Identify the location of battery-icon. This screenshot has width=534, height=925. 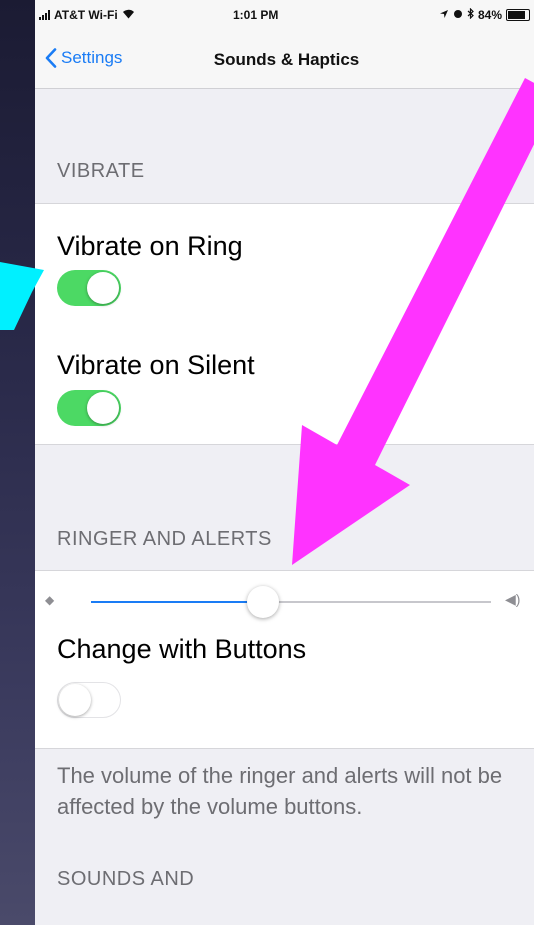
(518, 15).